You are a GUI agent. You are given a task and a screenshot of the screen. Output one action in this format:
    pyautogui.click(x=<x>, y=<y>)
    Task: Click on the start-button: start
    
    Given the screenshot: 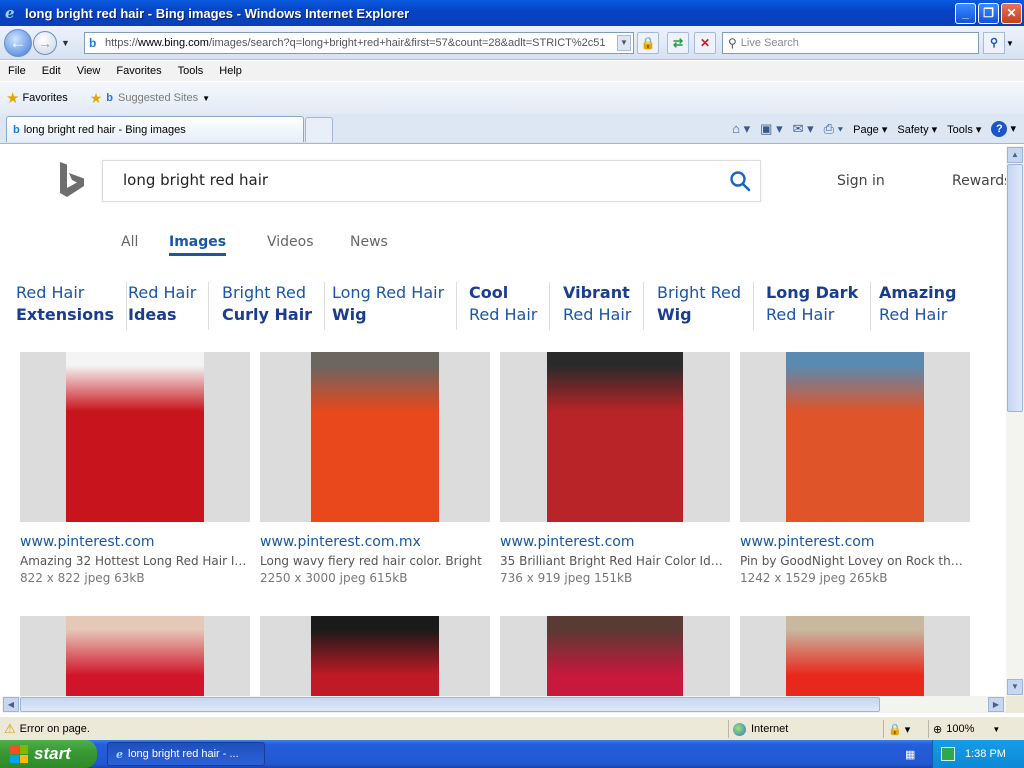 What is the action you would take?
    pyautogui.click(x=48, y=754)
    